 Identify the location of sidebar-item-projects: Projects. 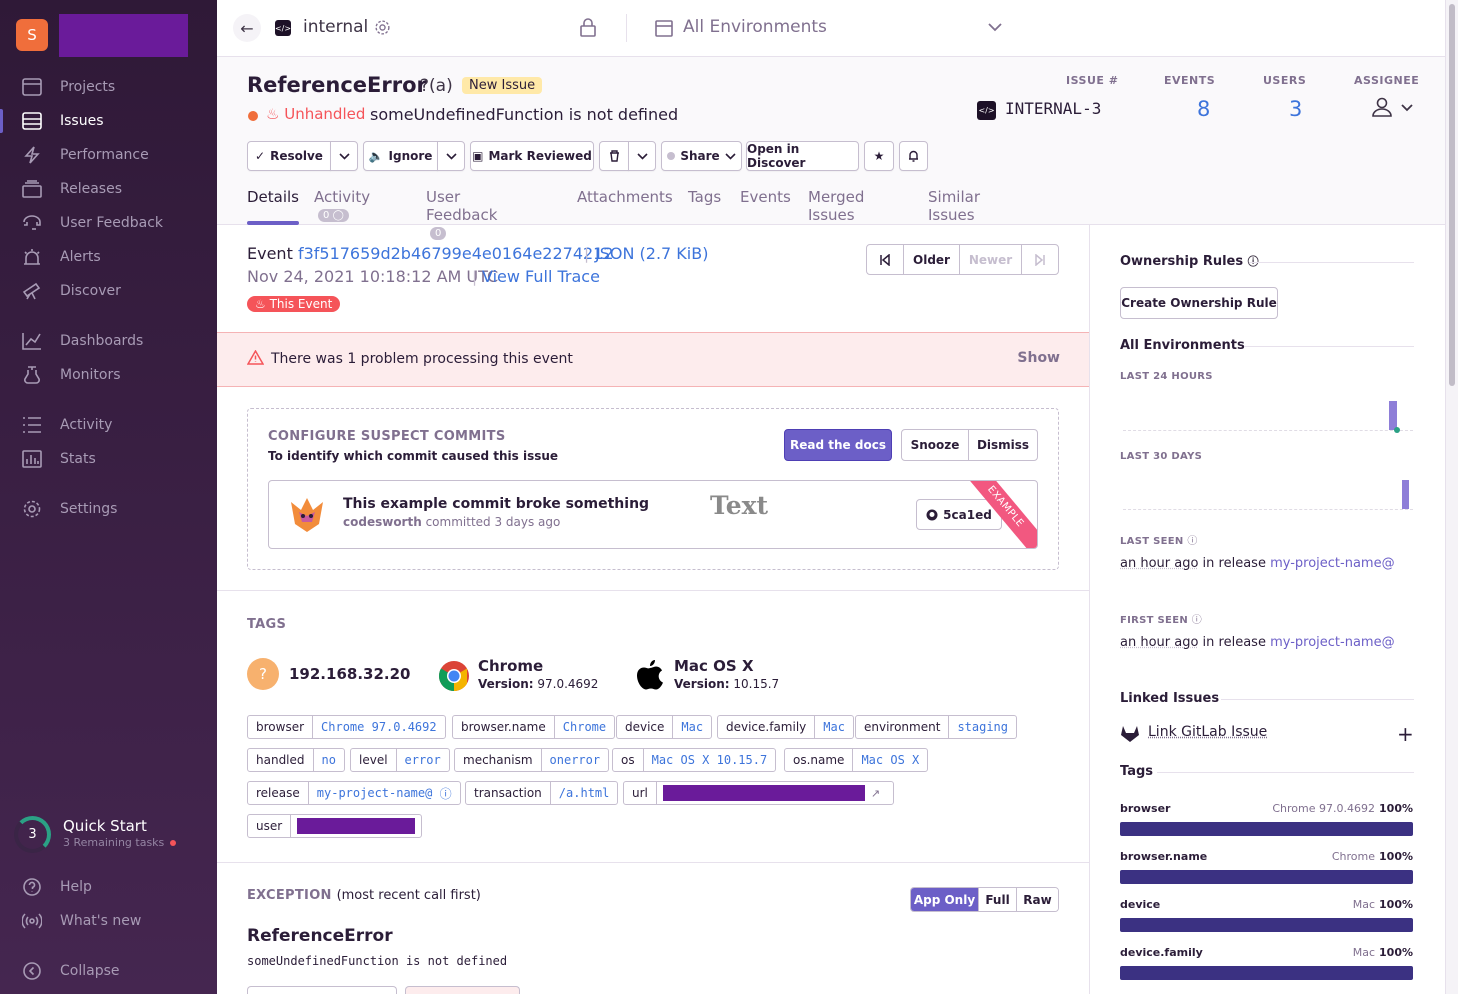
(108, 87).